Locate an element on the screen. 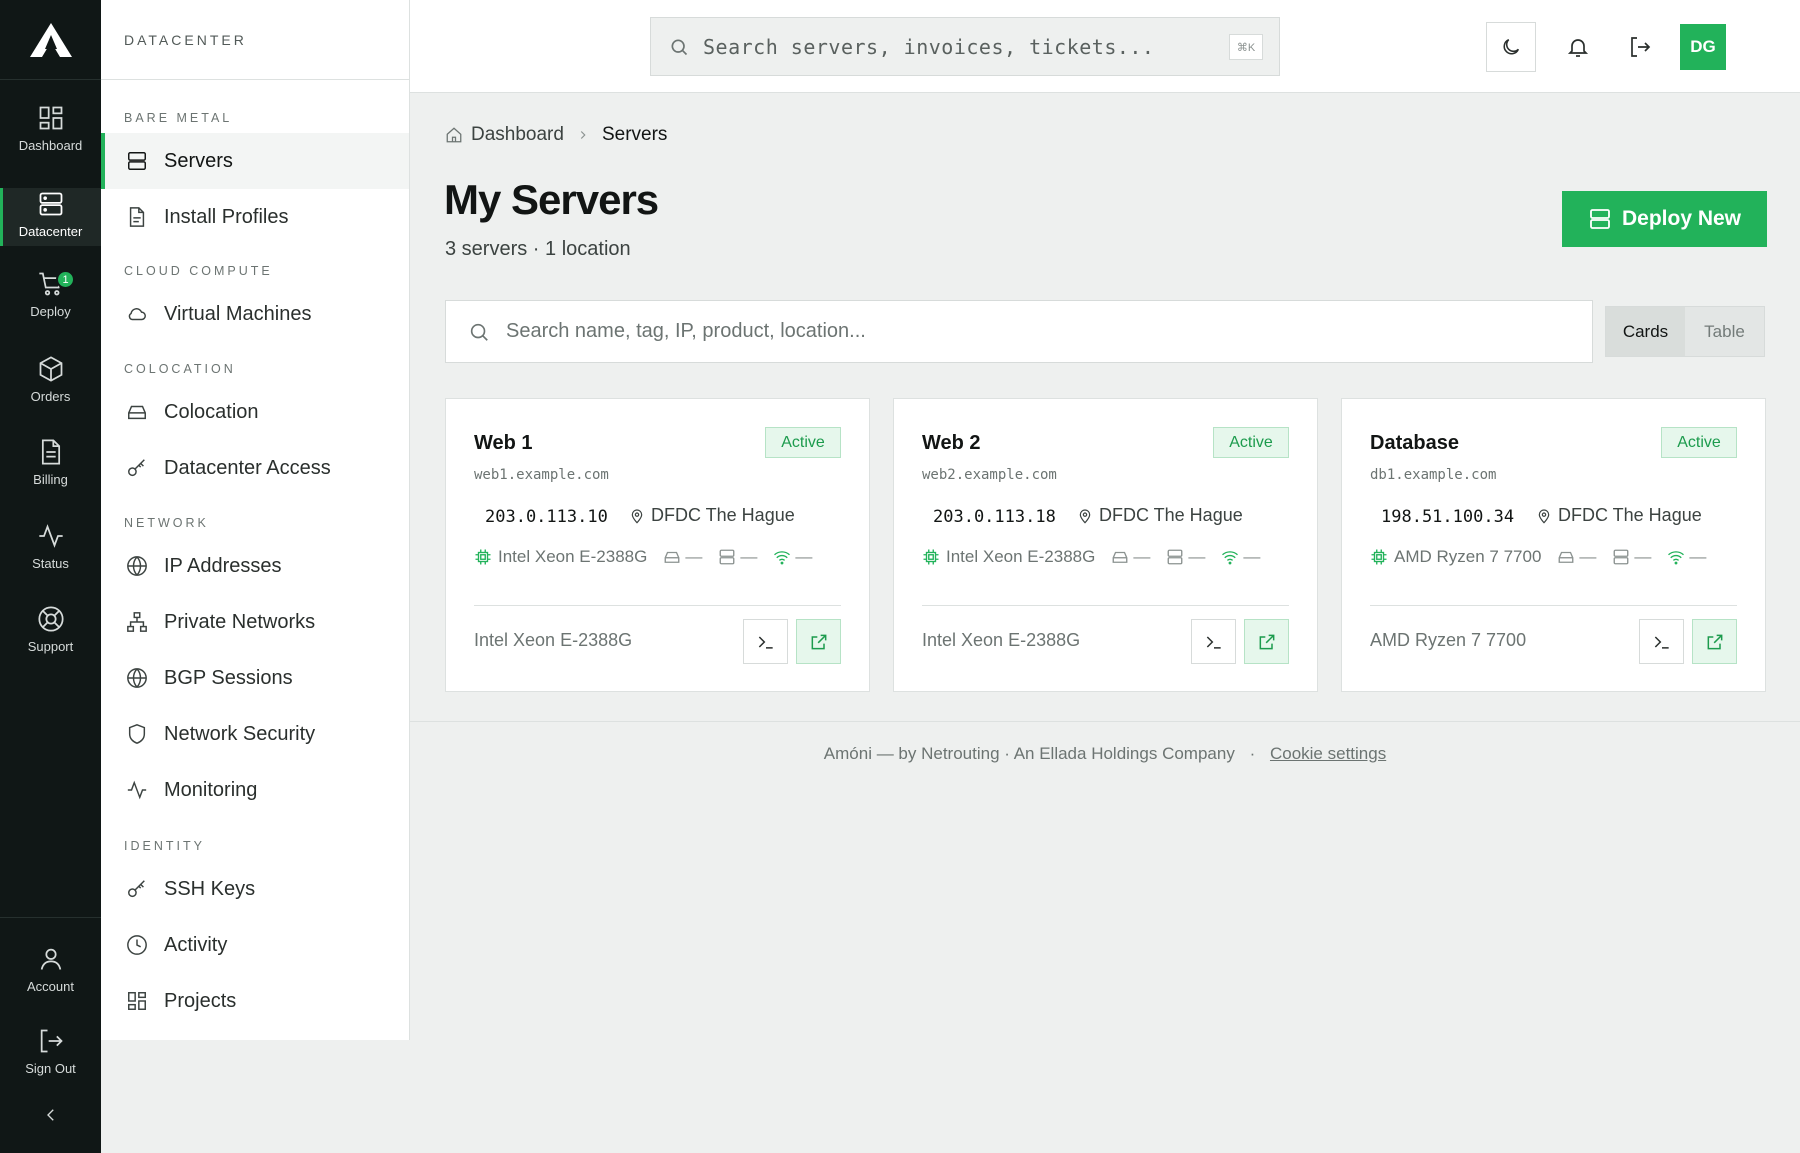 The width and height of the screenshot is (1800, 1153). sidebar-item-ssh-keys: SSH Keys is located at coordinates (255, 889).